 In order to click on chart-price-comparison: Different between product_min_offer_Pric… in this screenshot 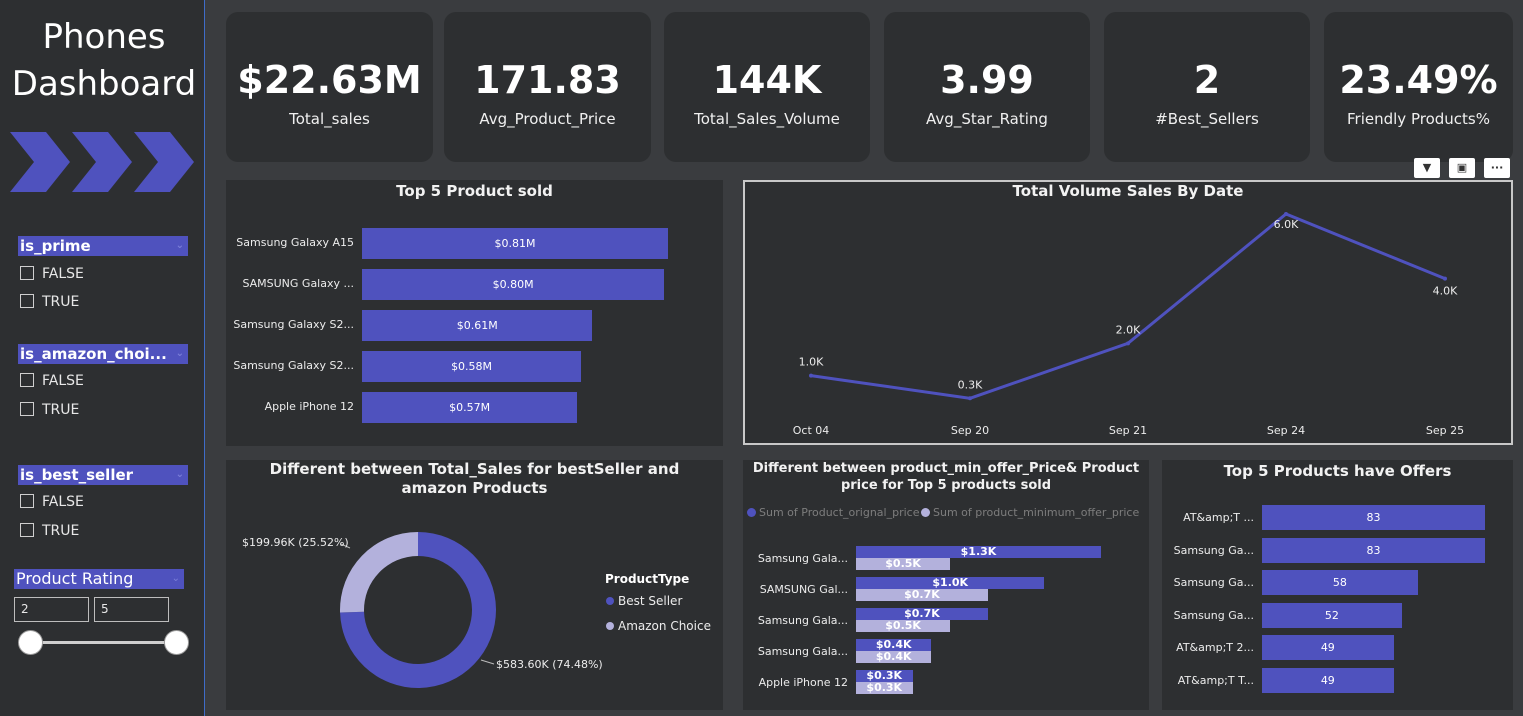, I will do `click(946, 585)`.